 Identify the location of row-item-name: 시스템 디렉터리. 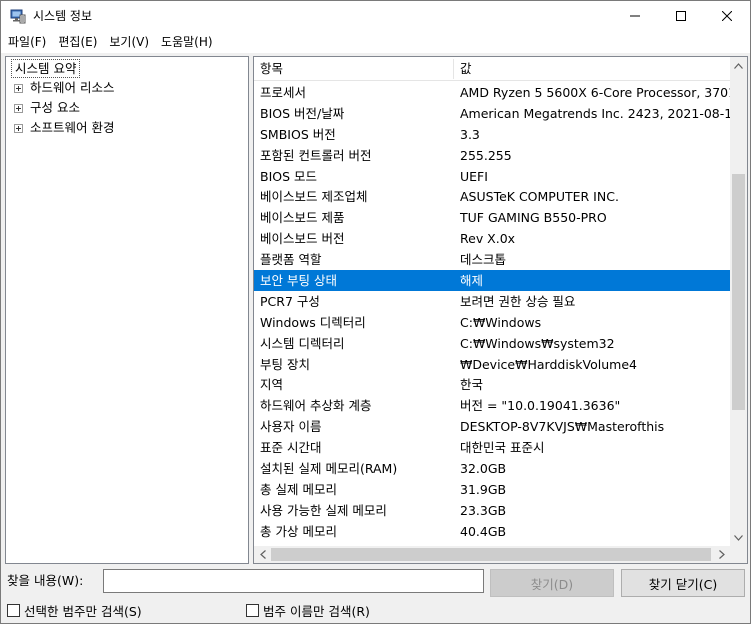
(302, 343).